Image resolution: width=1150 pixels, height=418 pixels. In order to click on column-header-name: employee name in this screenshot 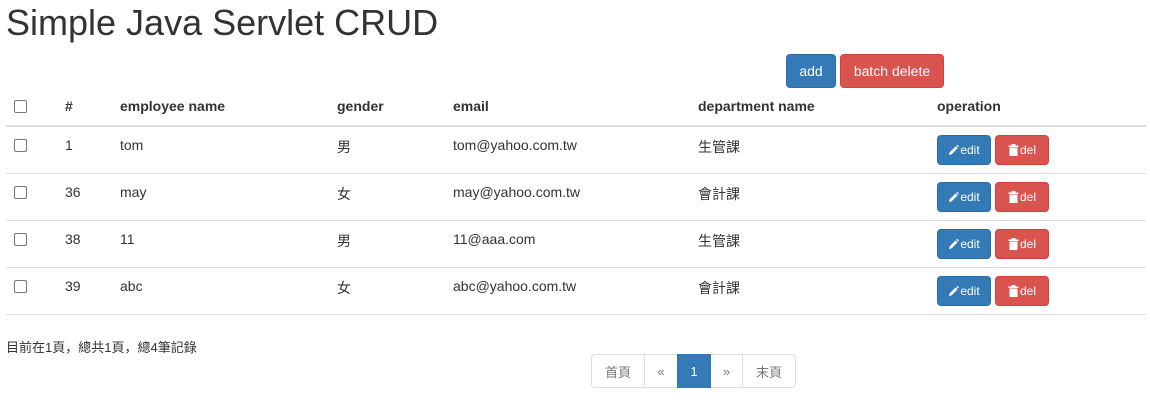, I will do `click(220, 107)`.